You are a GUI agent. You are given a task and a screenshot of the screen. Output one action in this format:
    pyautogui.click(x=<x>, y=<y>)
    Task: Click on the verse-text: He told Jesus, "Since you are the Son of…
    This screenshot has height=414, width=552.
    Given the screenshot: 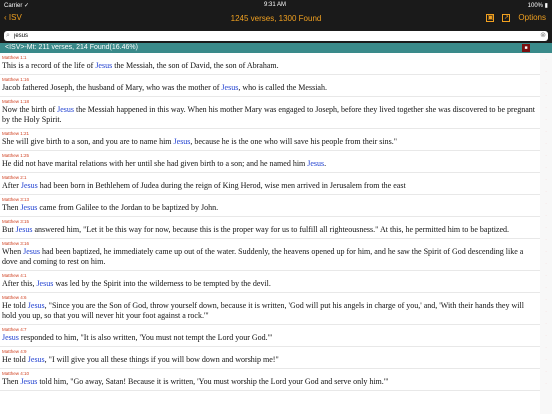 What is the action you would take?
    pyautogui.click(x=269, y=312)
    